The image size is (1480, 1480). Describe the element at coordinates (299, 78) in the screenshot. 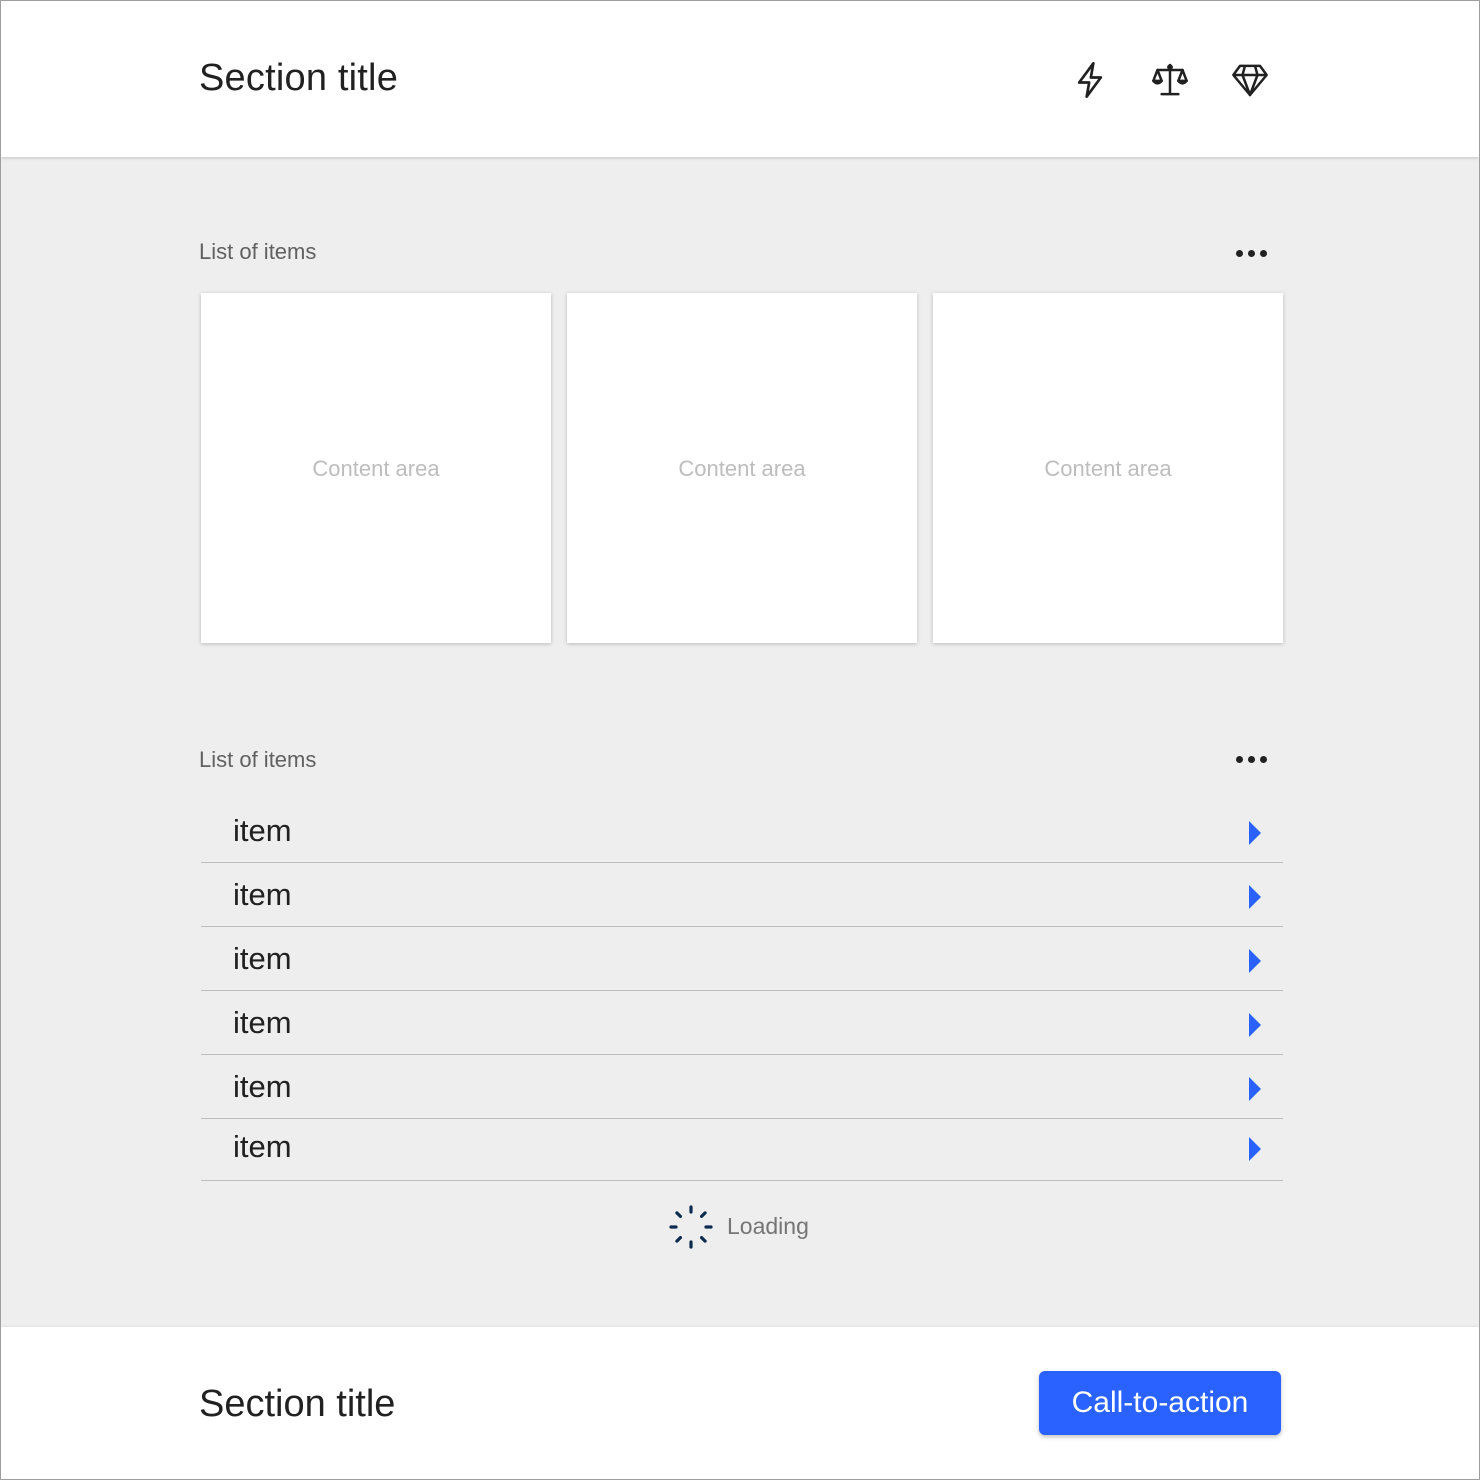

I see `header-title: Section title` at that location.